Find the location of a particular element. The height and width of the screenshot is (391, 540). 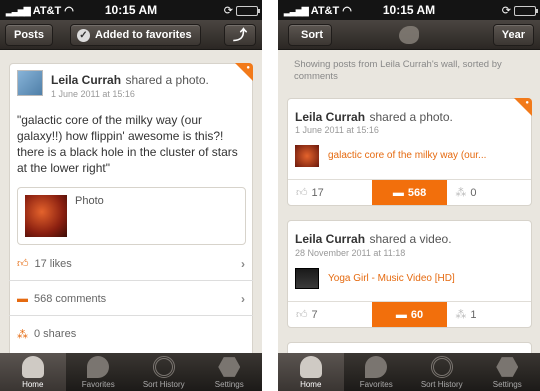

rotation-lock-icon: ⟳ is located at coordinates (228, 11).